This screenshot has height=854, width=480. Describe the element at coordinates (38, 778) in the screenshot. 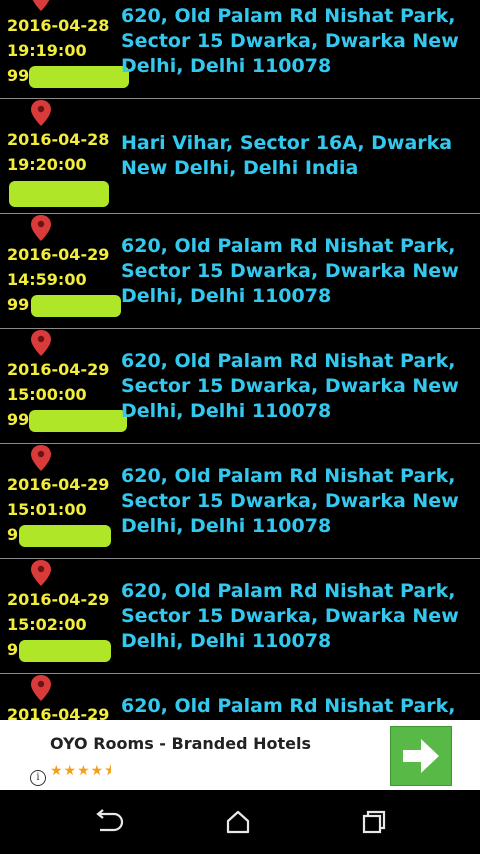

I see `ad-info-icon: i` at that location.